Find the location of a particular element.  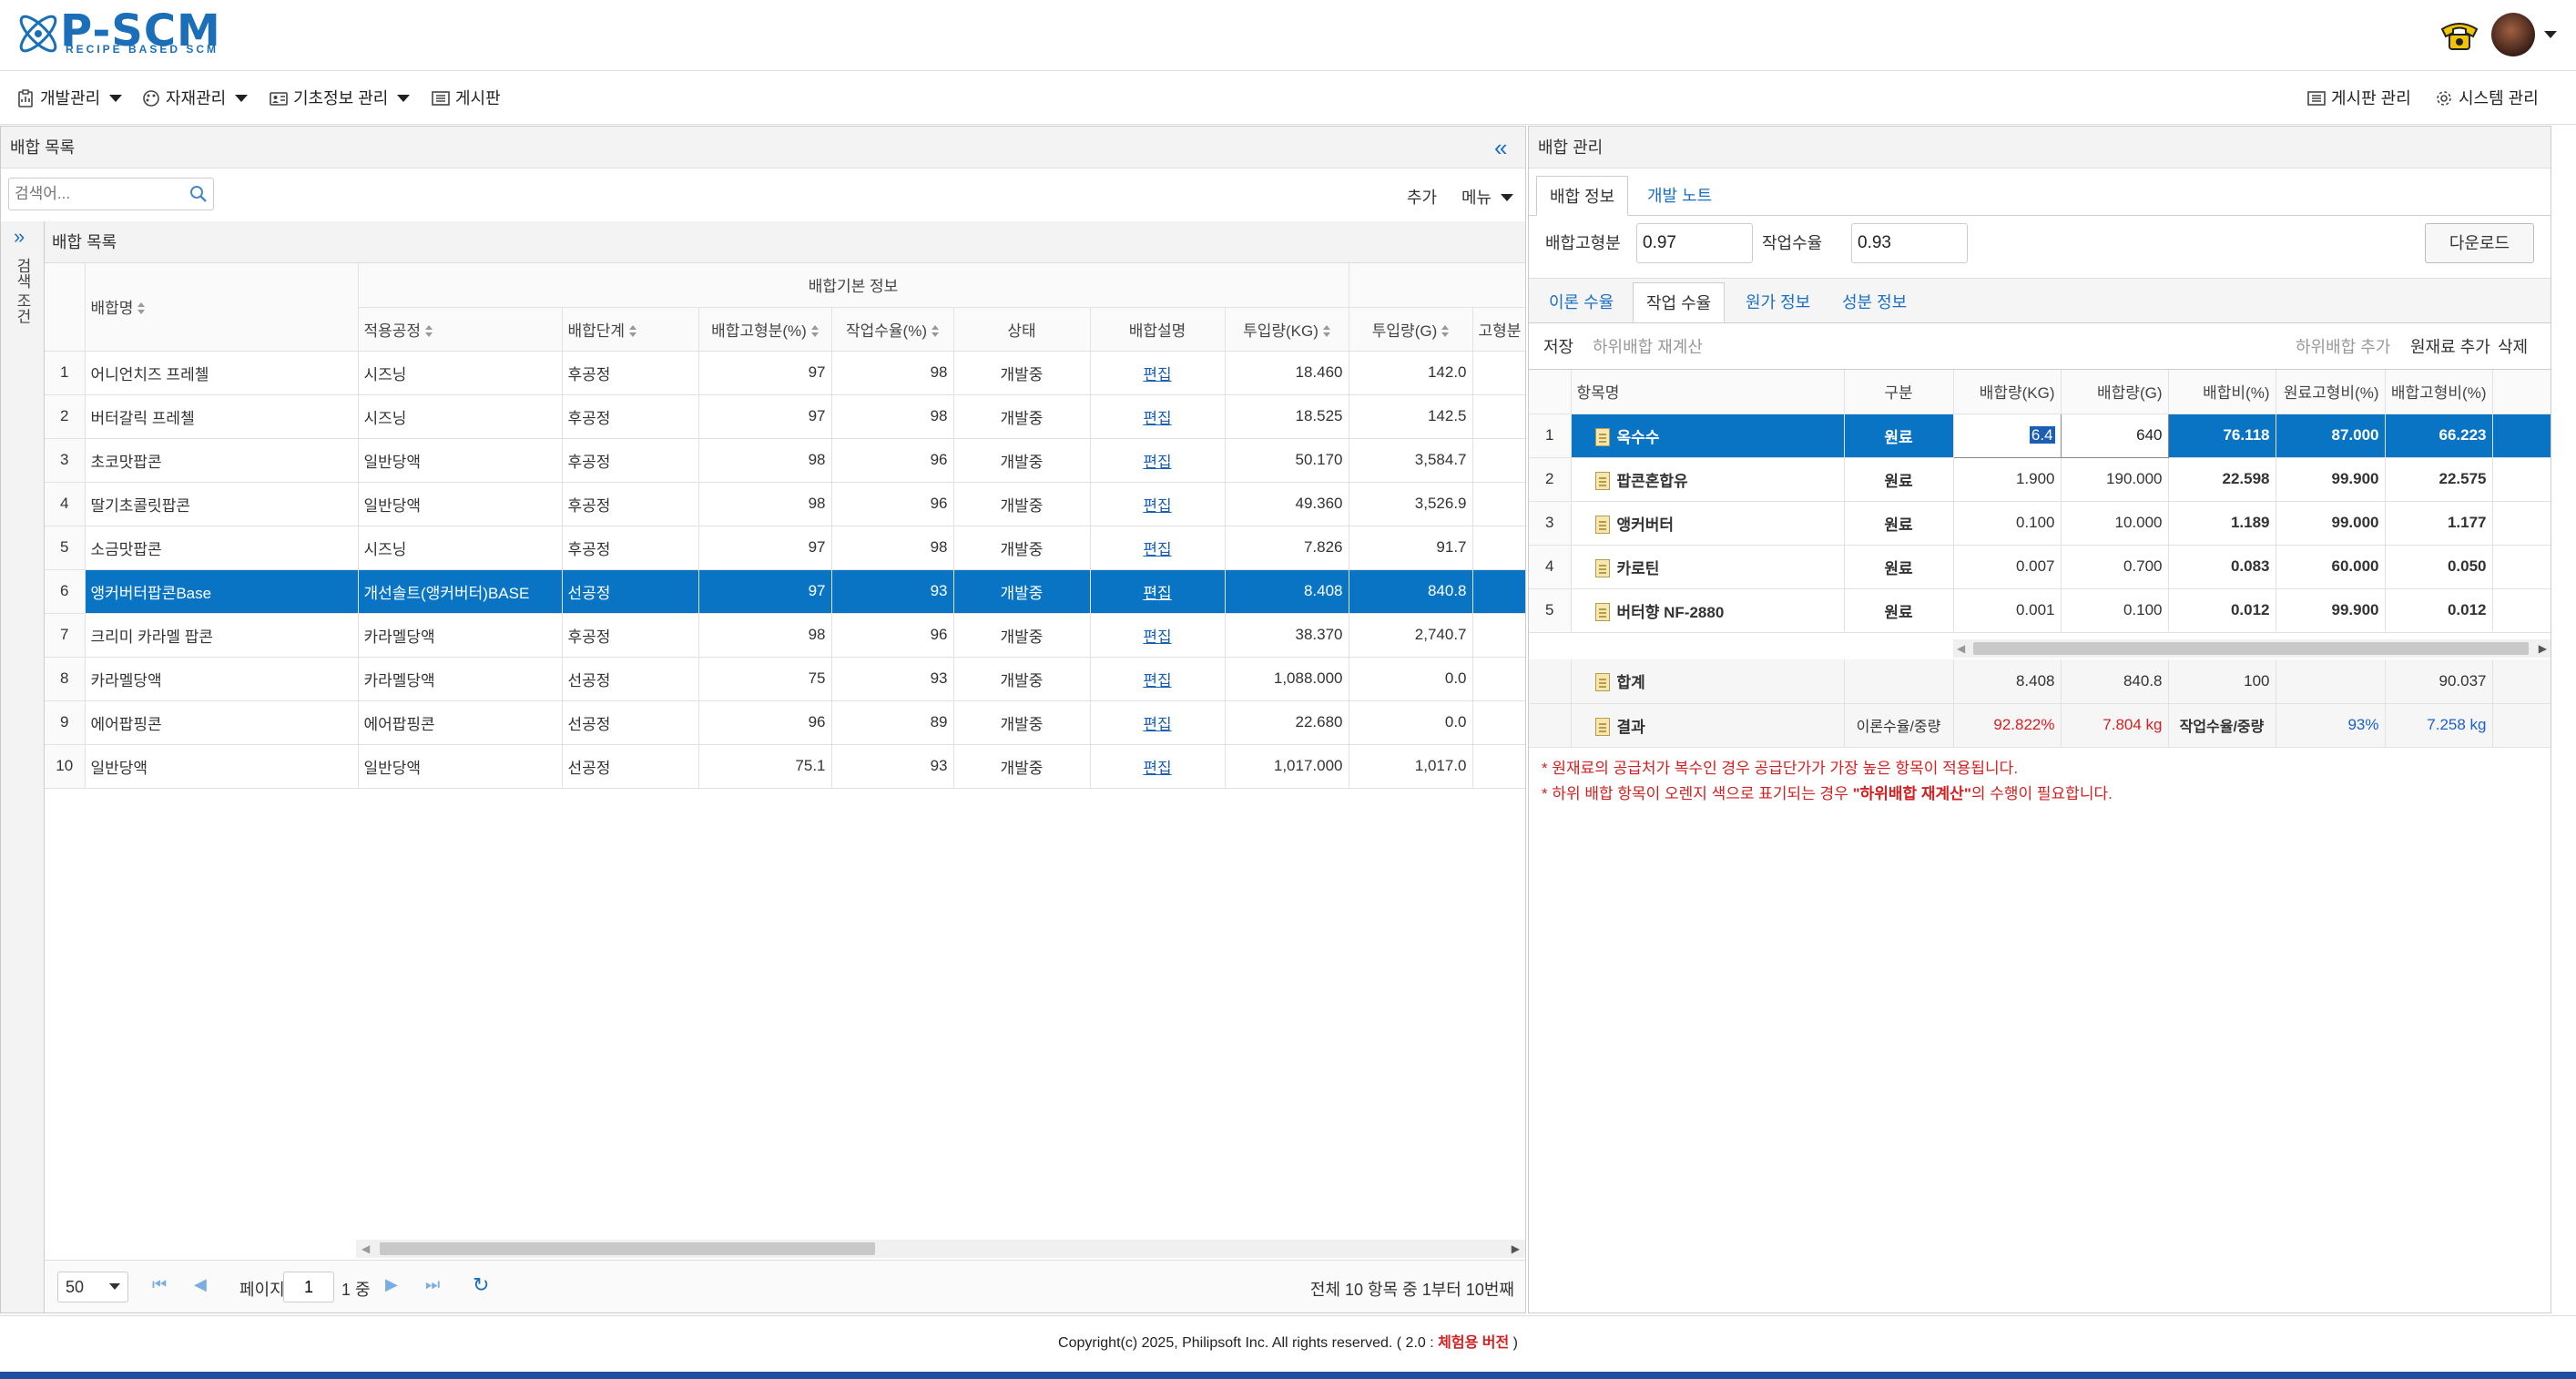

chevron-down-icon is located at coordinates (2550, 35).